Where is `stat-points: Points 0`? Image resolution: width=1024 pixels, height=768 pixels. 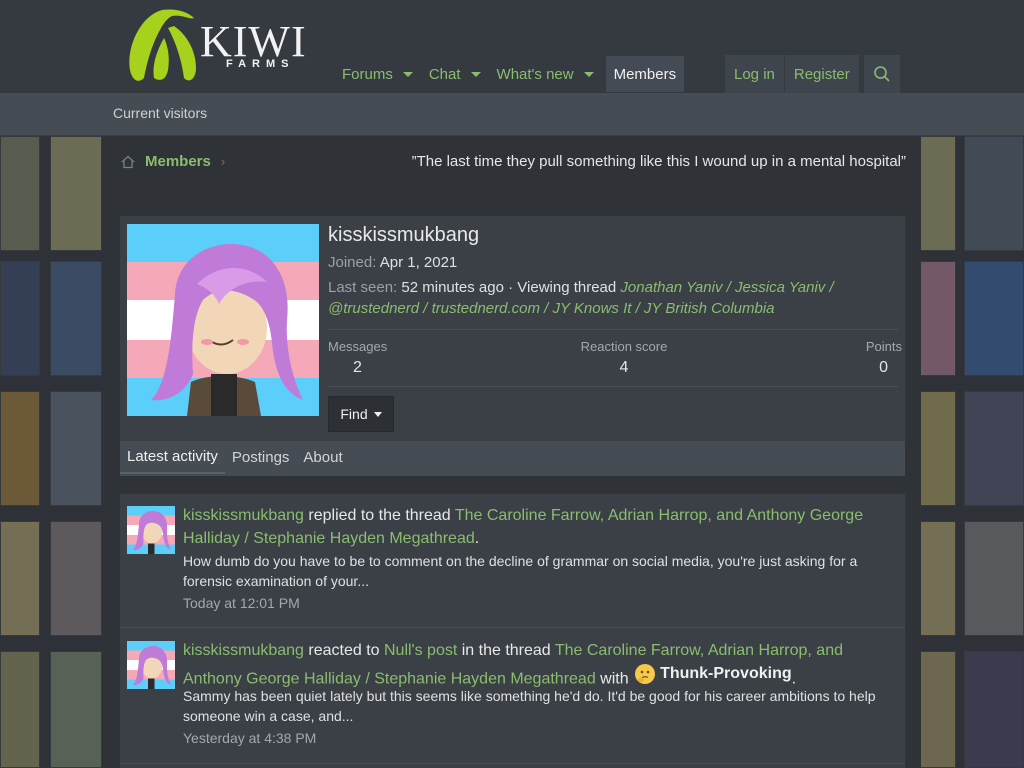 stat-points: Points 0 is located at coordinates (880, 358).